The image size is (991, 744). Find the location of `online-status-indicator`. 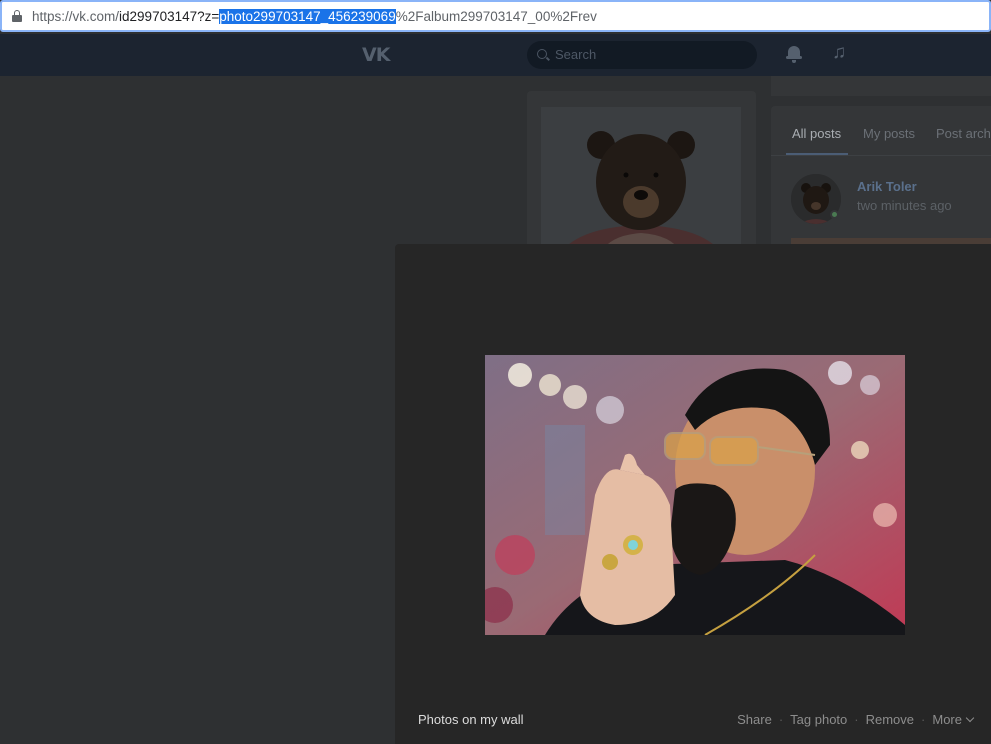

online-status-indicator is located at coordinates (834, 214).